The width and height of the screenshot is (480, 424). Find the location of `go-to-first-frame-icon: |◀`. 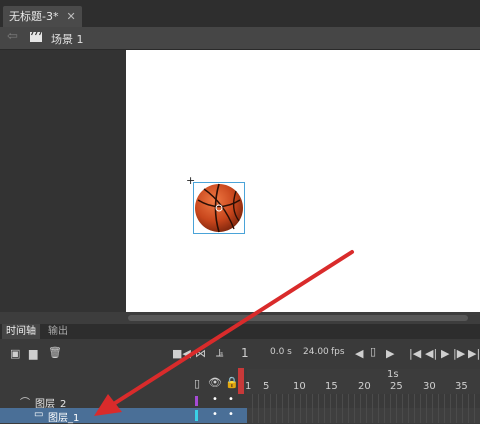

go-to-first-frame-icon: |◀ is located at coordinates (415, 353).